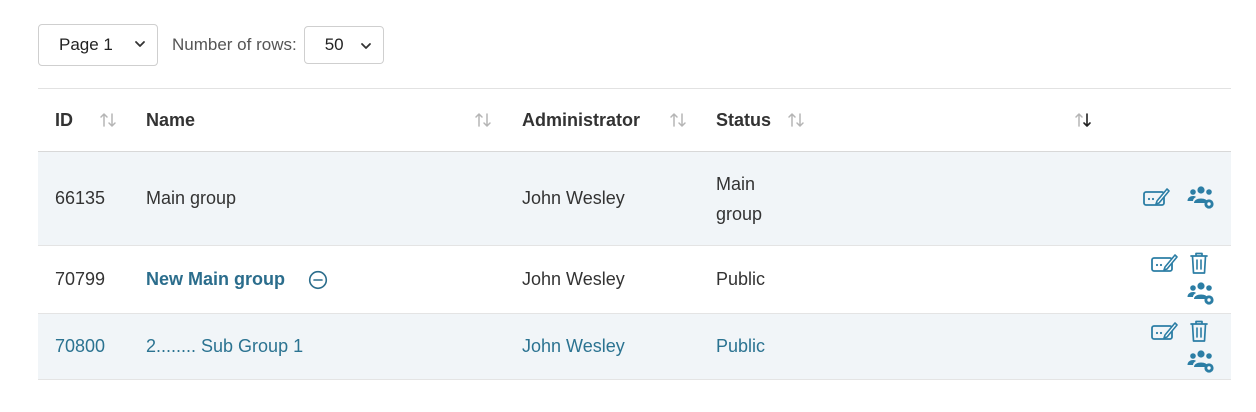  Describe the element at coordinates (334, 44) in the screenshot. I see `rows-select-value: 50` at that location.